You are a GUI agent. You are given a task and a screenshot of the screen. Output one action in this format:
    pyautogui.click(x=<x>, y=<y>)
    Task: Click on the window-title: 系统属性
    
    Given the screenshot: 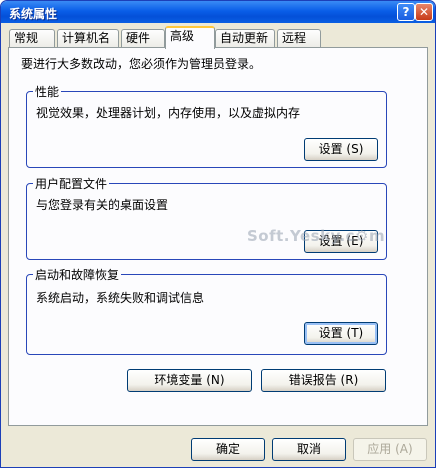 What is the action you would take?
    pyautogui.click(x=33, y=14)
    